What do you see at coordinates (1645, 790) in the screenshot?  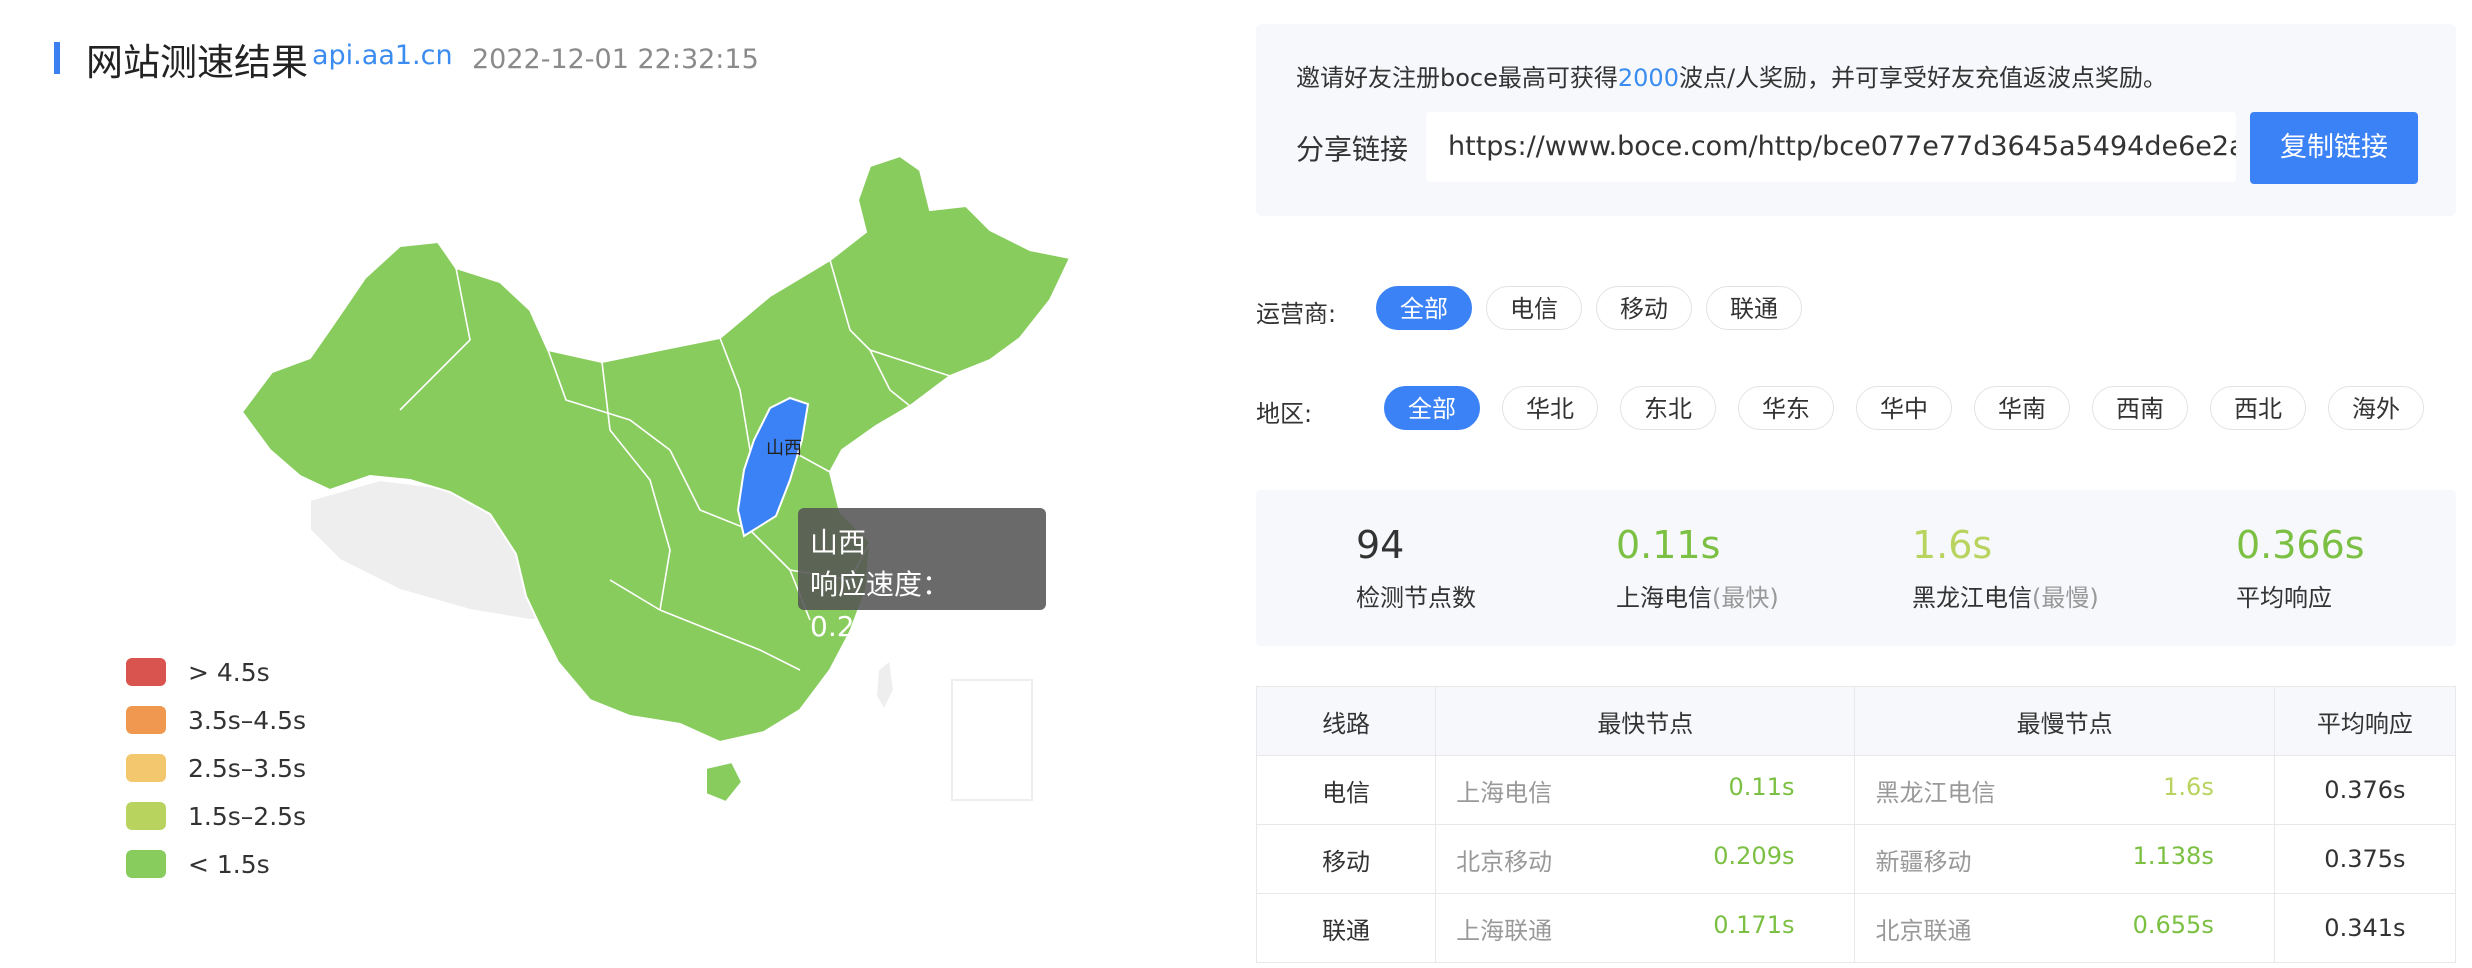 I see `cell-fastest: 上海电信 0.11s` at bounding box center [1645, 790].